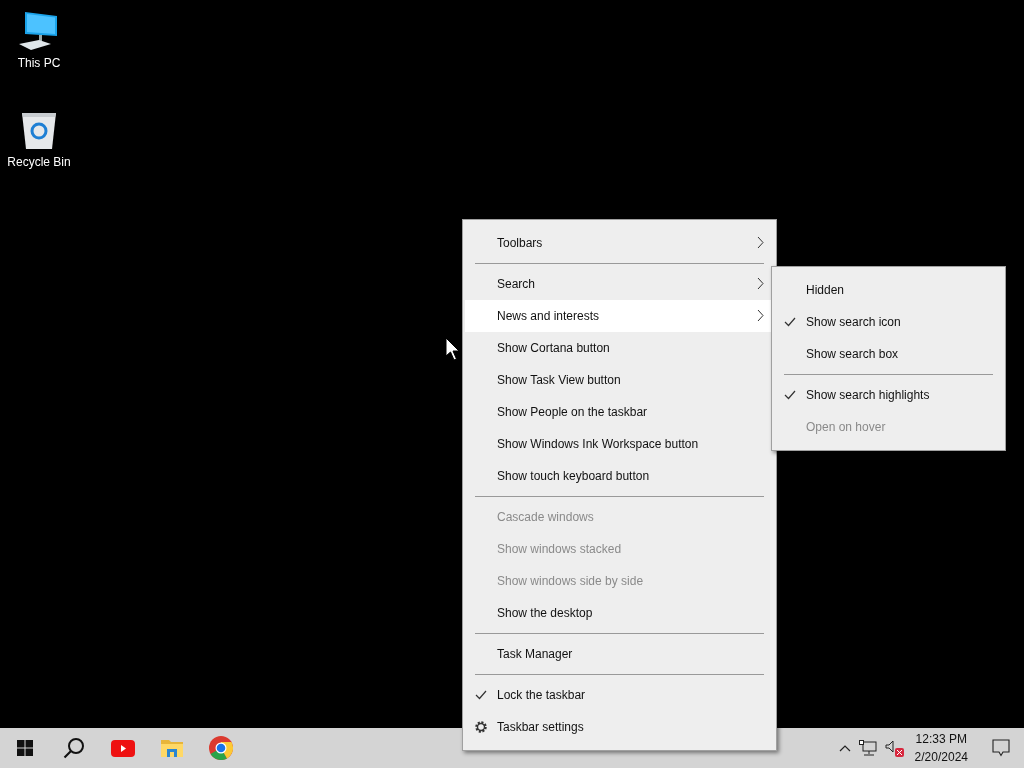 This screenshot has height=768, width=1024. What do you see at coordinates (888, 395) in the screenshot?
I see `menu-item: Show search highlights` at bounding box center [888, 395].